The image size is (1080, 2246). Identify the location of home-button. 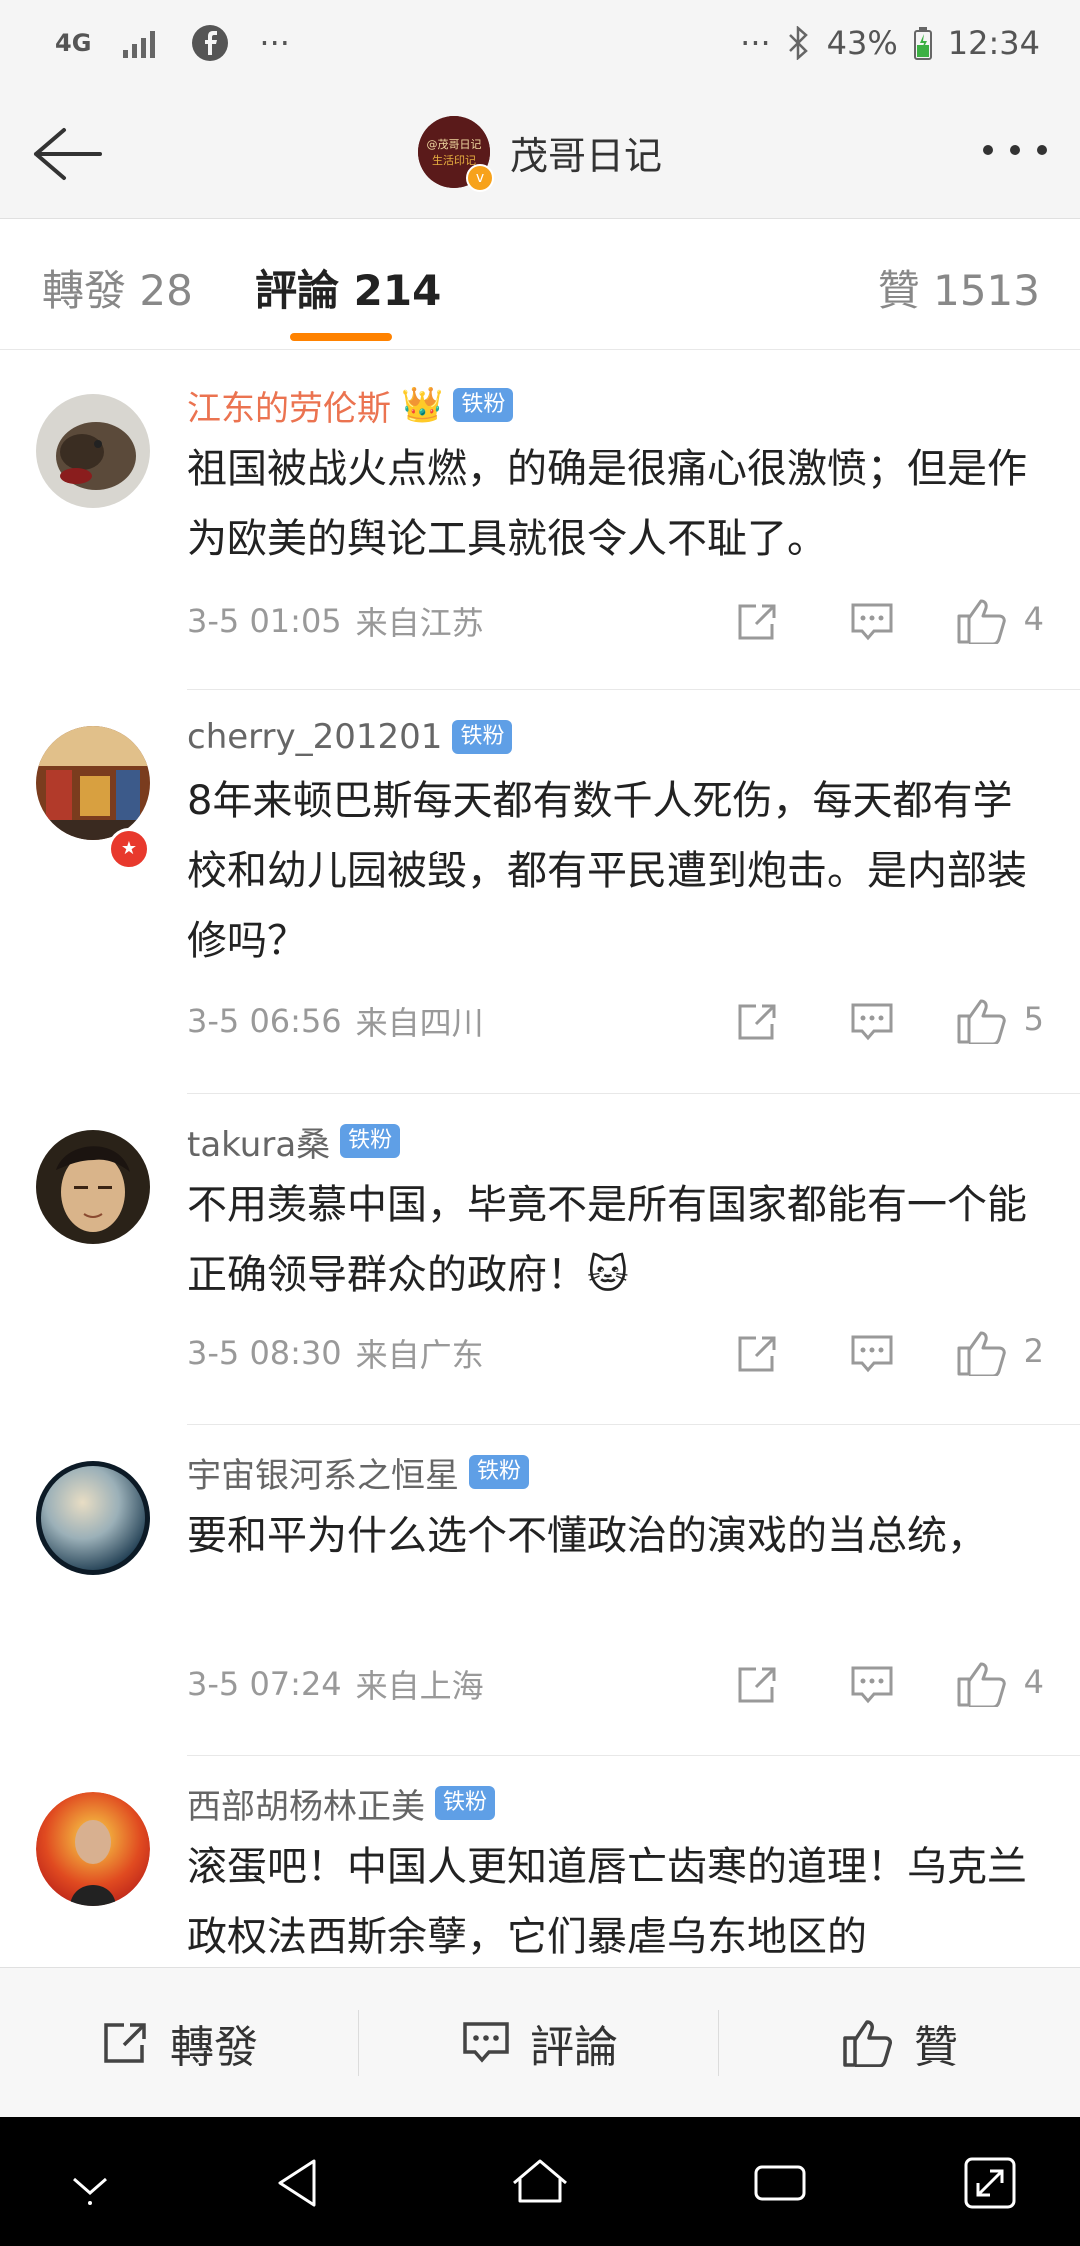
(540, 2183).